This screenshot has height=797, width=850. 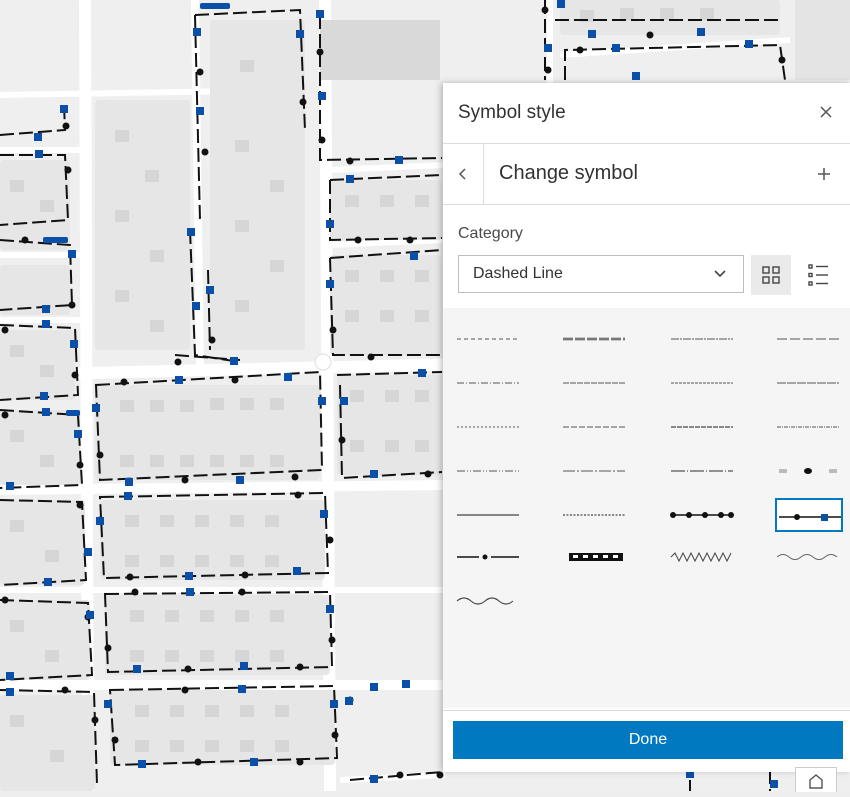 I want to click on symbol-swatch-dot-fine, so click(x=489, y=427).